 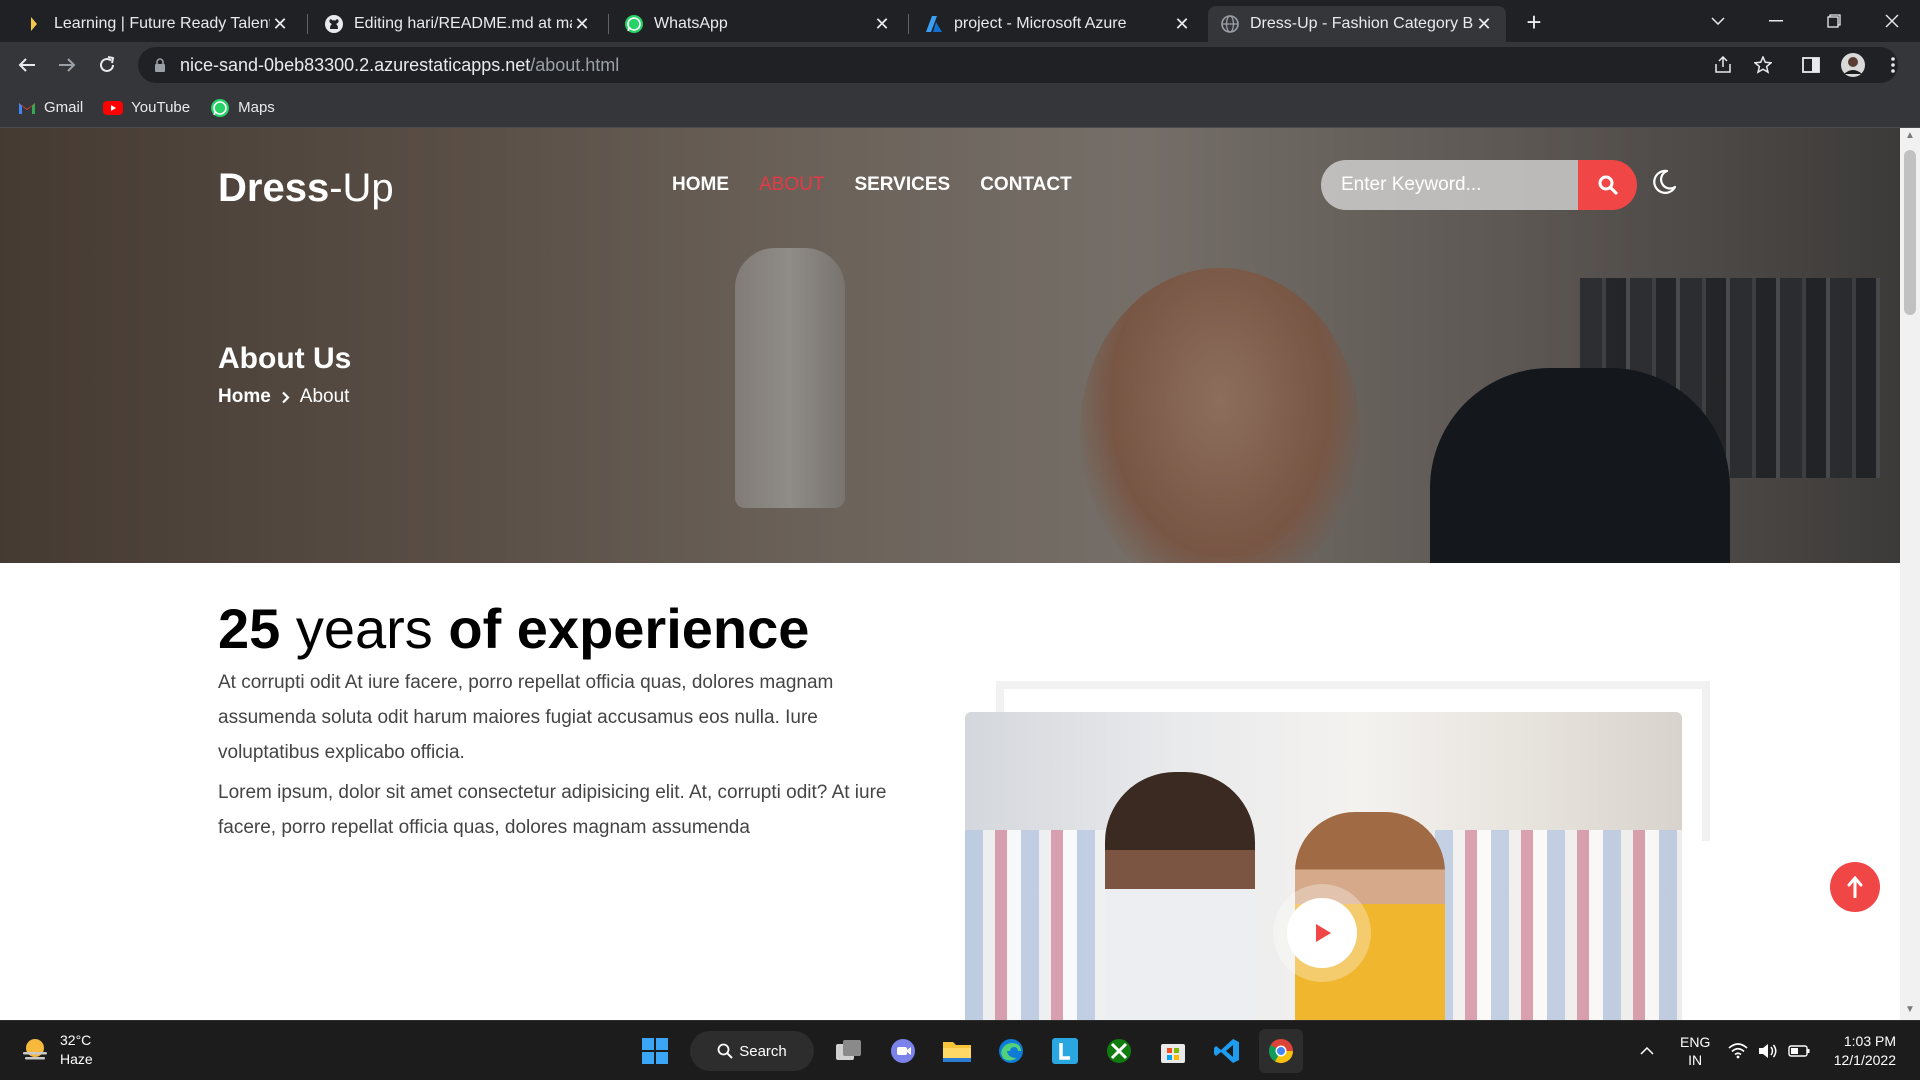 I want to click on bookmark-label: YouTube, so click(x=161, y=107).